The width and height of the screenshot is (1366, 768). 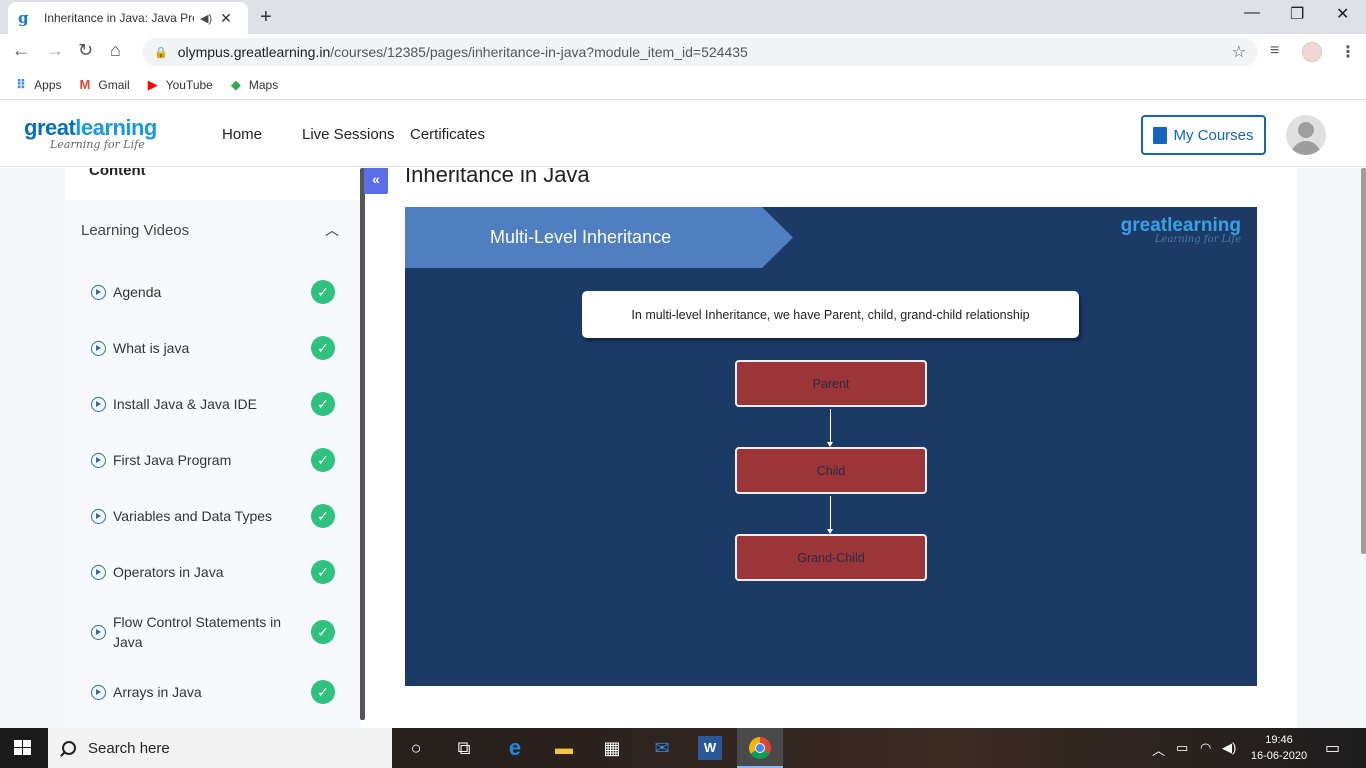 I want to click on section-header: Learning Videos, so click(x=135, y=230).